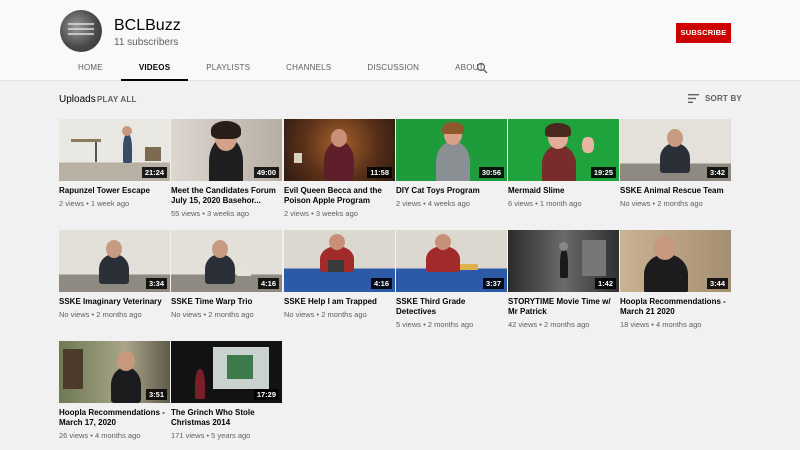 This screenshot has height=450, width=800. Describe the element at coordinates (451, 191) in the screenshot. I see `video-title: DIY Cat Toys Program` at that location.